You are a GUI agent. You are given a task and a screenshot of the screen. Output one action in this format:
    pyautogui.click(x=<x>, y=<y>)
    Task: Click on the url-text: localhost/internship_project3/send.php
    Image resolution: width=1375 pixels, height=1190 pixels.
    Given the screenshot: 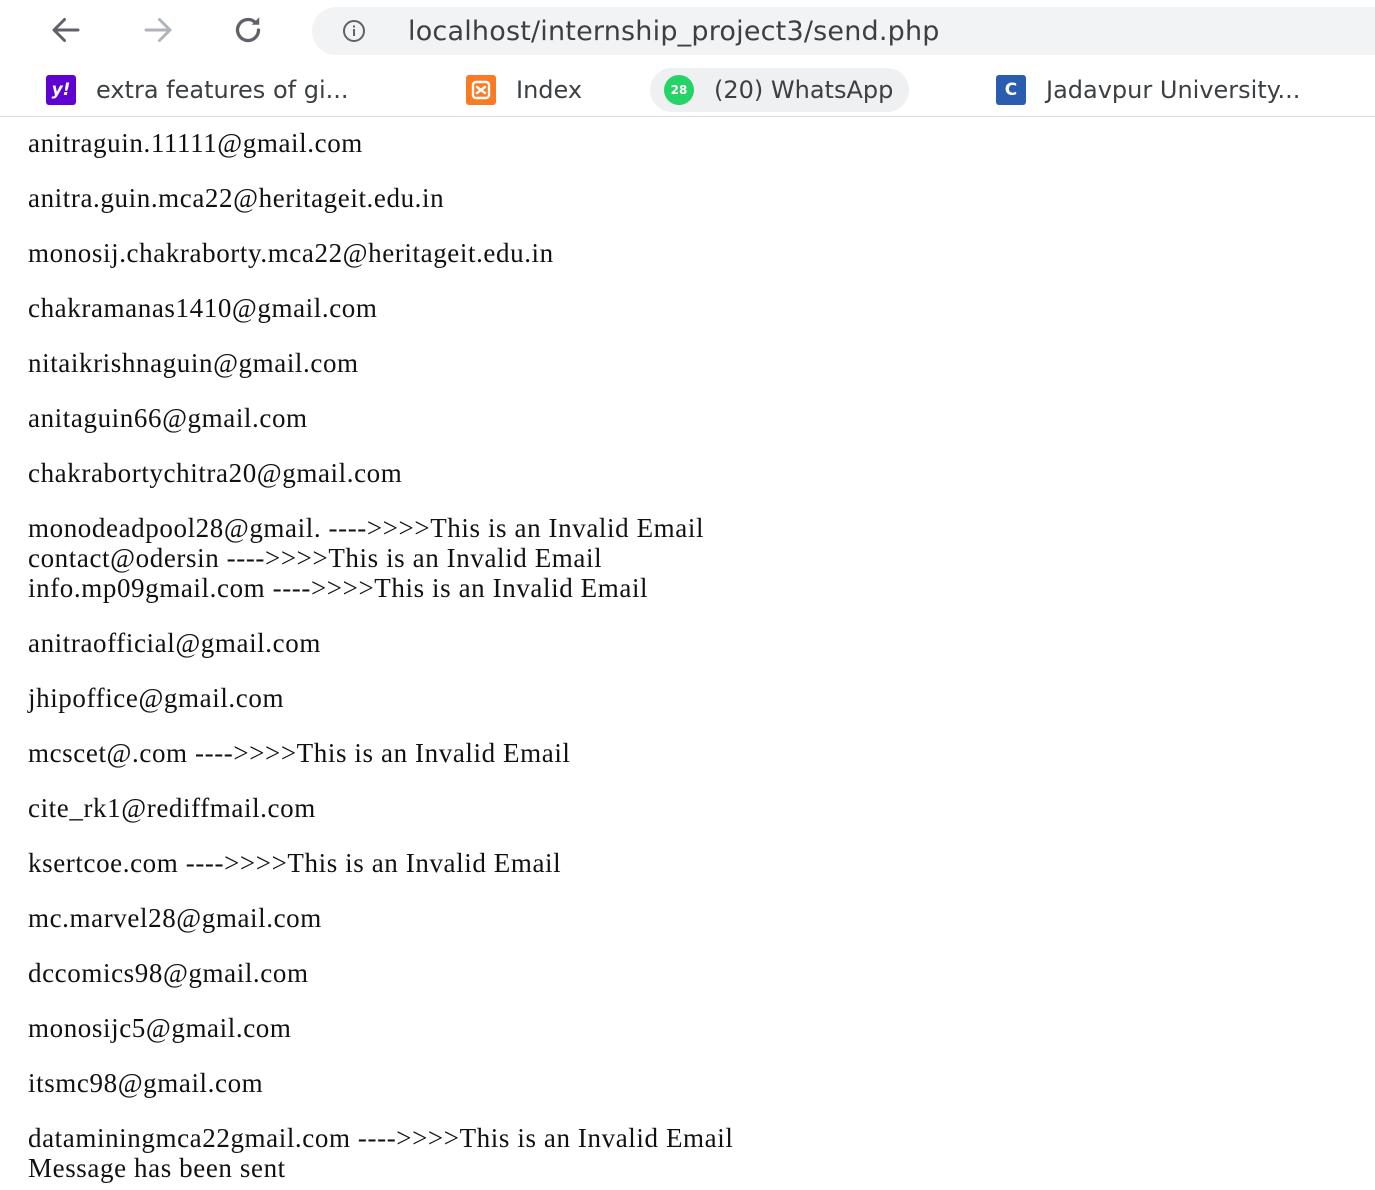 What is the action you would take?
    pyautogui.click(x=674, y=31)
    